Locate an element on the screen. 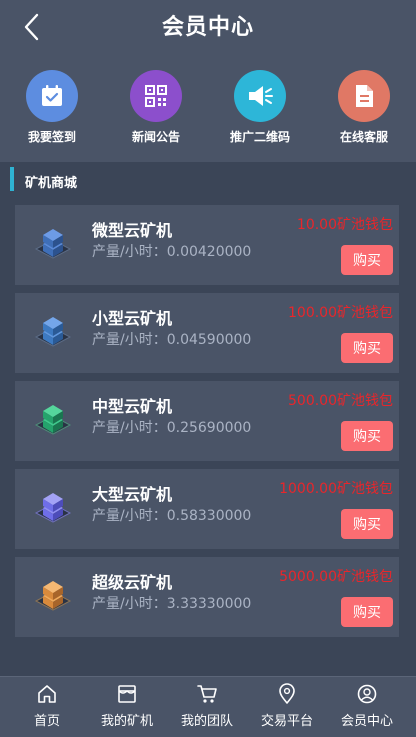  miner-card: 大型云矿机 产量/小时：0.58330000 1000.00矿池钱包 购买 is located at coordinates (207, 509).